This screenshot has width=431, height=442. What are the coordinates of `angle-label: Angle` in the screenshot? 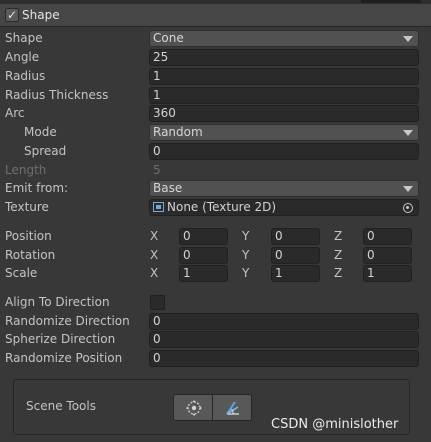 It's located at (22, 57).